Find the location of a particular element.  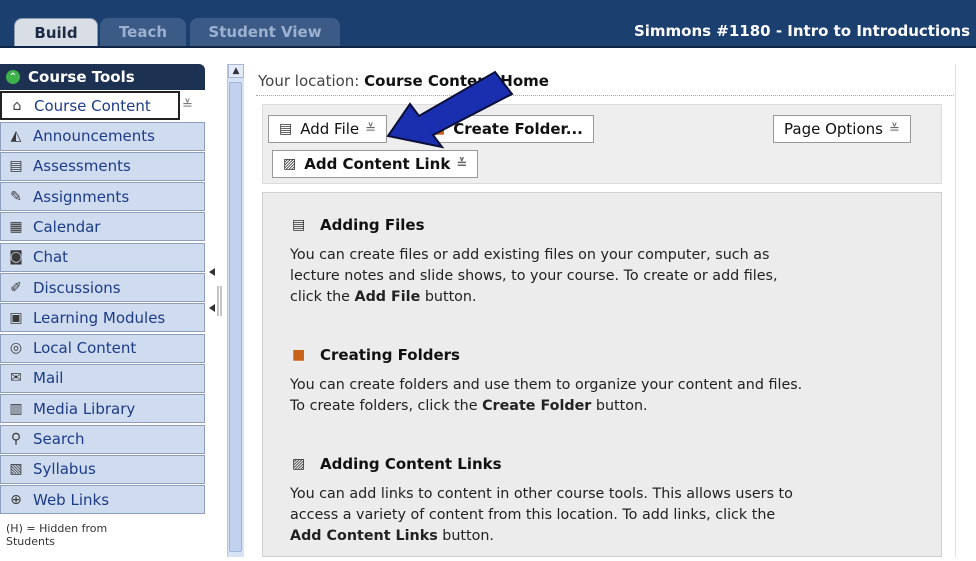

tab-build: Build is located at coordinates (56, 32).